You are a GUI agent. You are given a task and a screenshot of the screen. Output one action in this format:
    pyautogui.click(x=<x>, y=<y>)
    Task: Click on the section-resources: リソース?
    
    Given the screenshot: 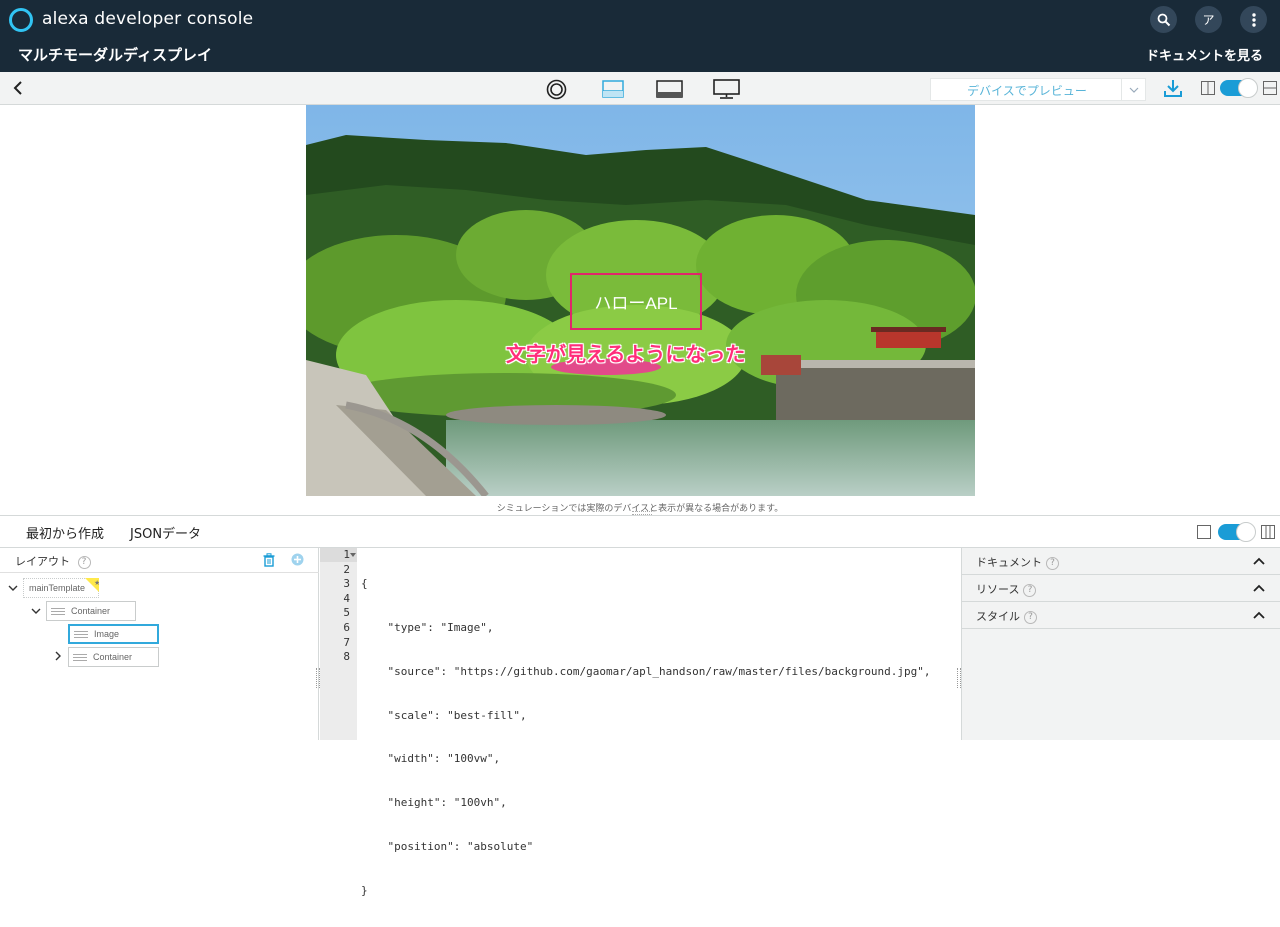 What is the action you would take?
    pyautogui.click(x=1121, y=588)
    